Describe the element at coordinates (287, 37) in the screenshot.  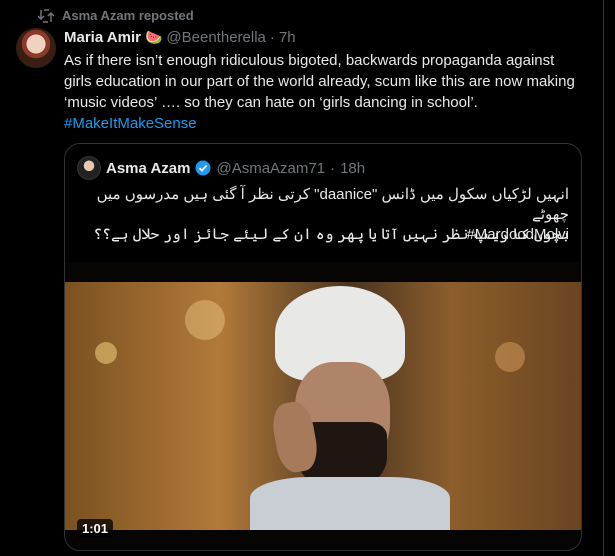
I see `tweet-time: 7h` at that location.